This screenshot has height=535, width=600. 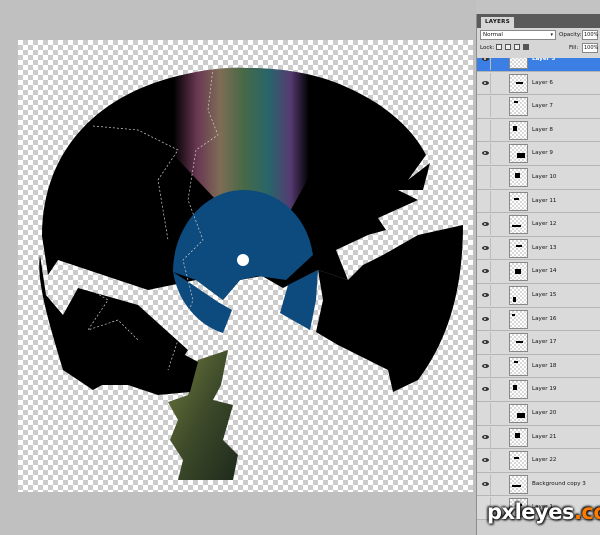 What do you see at coordinates (544, 460) in the screenshot?
I see `layer-name: Layer 22` at bounding box center [544, 460].